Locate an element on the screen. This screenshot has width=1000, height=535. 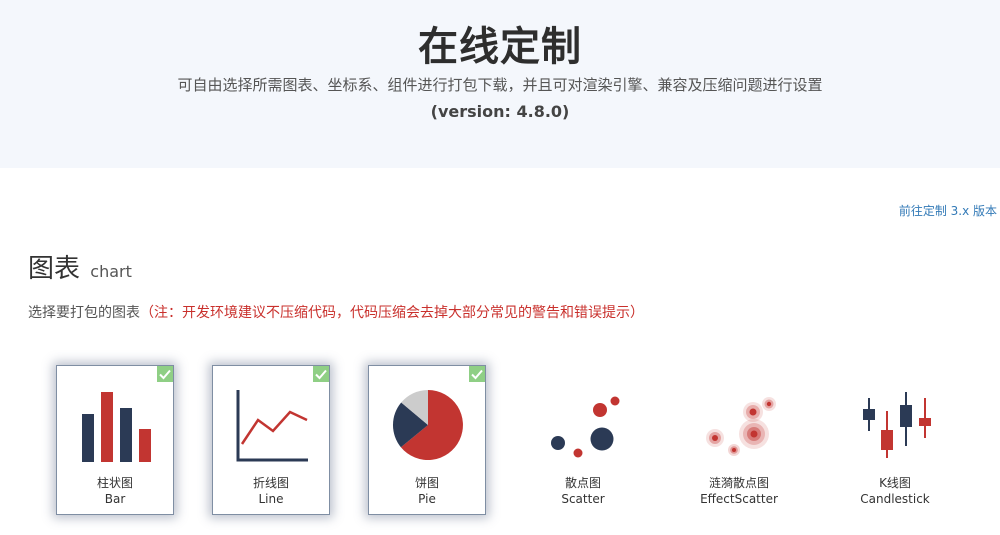
chart-card-label: 涟漪散点图 is located at coordinates (738, 483).